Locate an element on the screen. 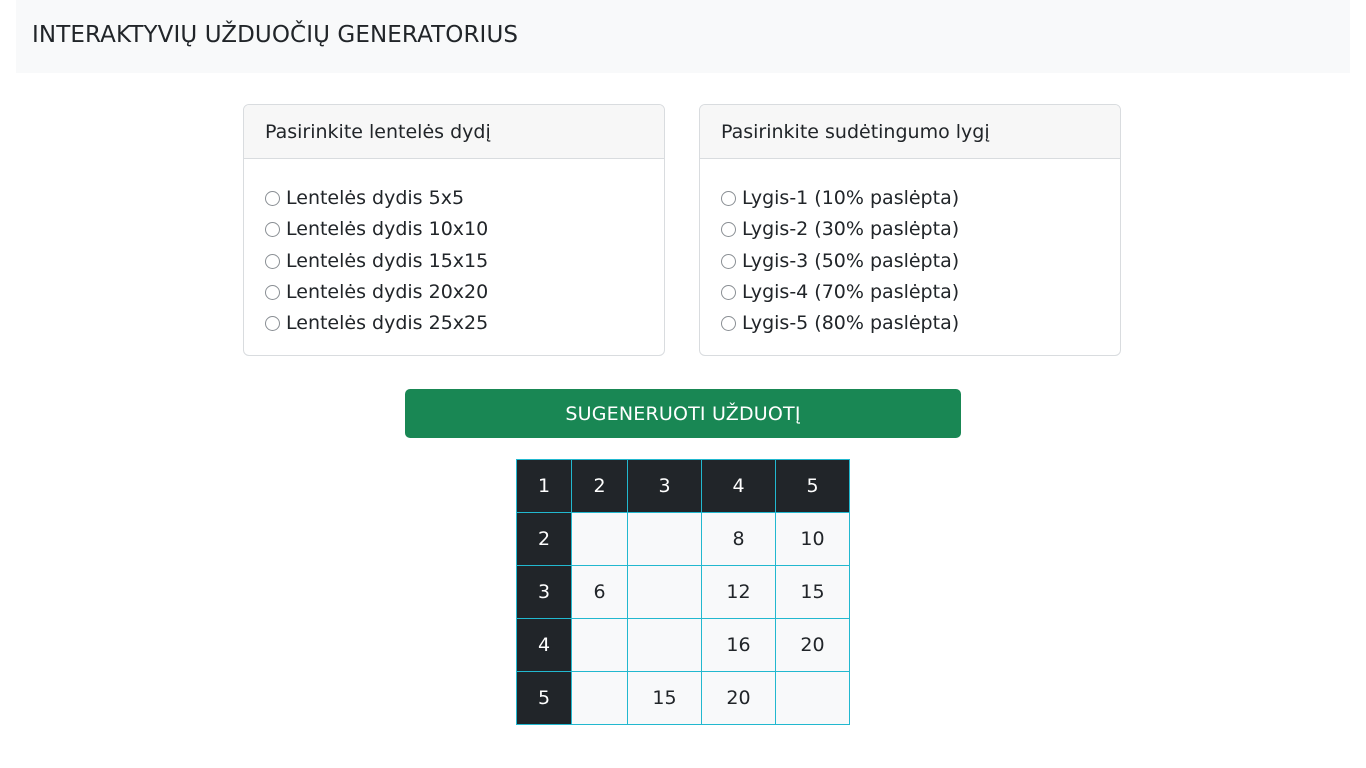 This screenshot has height=768, width=1366. table-row: 3 6 12 15 is located at coordinates (683, 592).